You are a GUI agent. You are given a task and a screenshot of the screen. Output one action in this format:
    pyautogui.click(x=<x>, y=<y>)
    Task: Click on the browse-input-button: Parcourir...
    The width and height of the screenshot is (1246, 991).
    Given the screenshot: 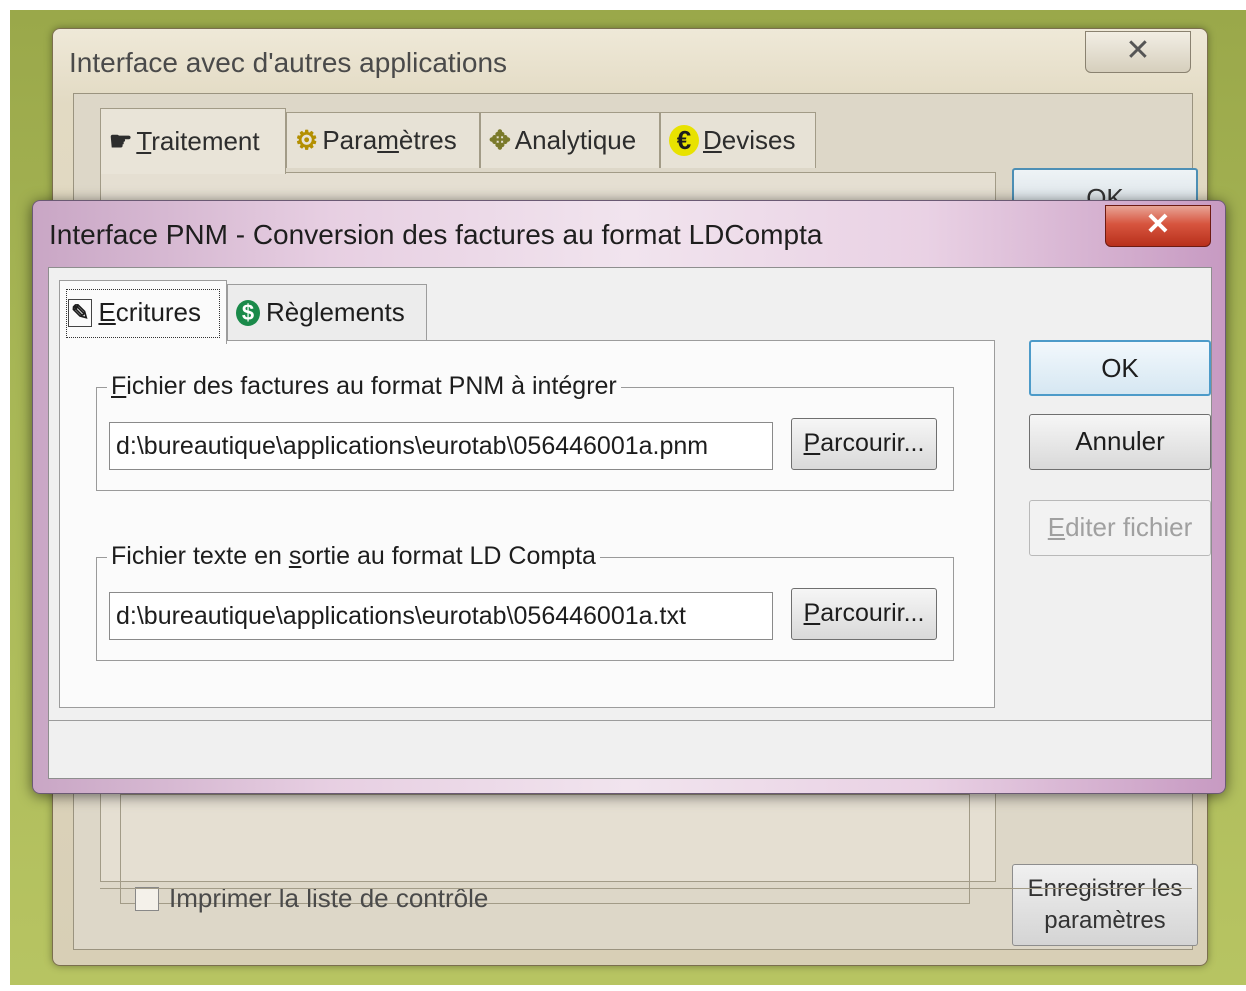 What is the action you would take?
    pyautogui.click(x=864, y=444)
    